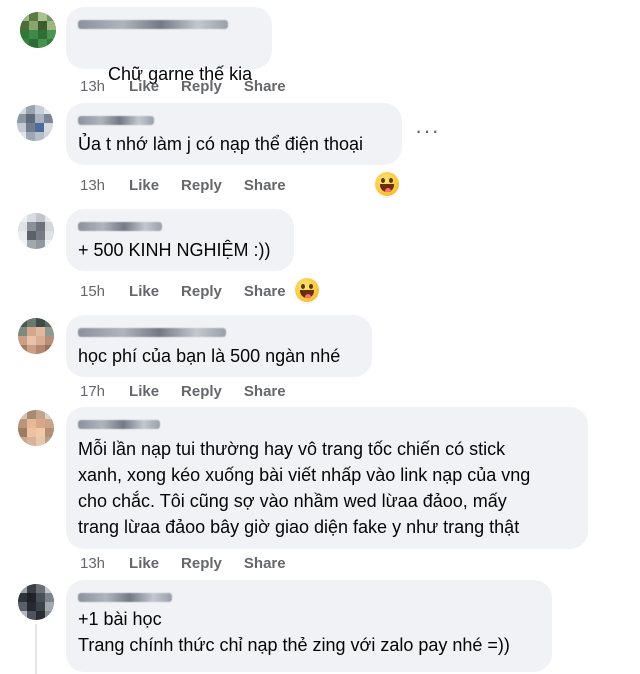 The height and width of the screenshot is (674, 640). I want to click on more-options-icon: ···, so click(427, 131).